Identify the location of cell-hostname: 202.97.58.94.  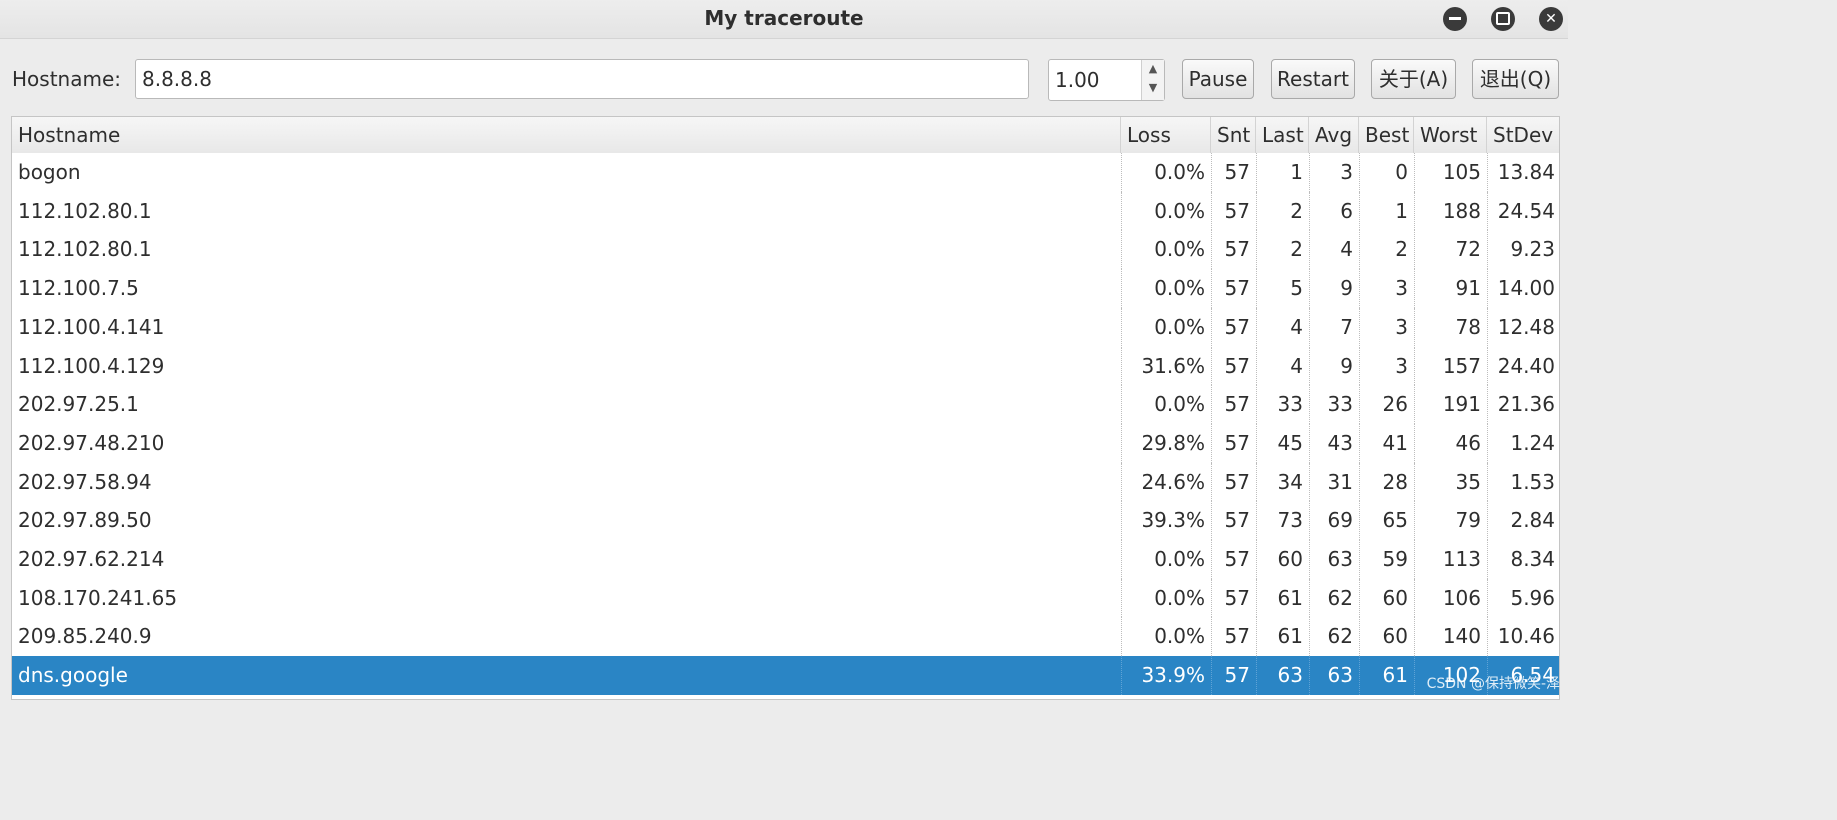
(85, 481).